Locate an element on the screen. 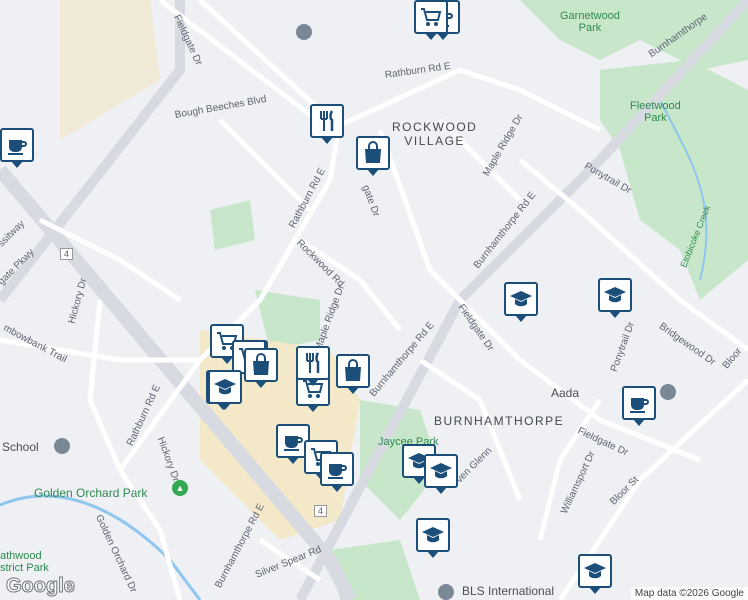  park-label: athwood strict Park is located at coordinates (24, 562).